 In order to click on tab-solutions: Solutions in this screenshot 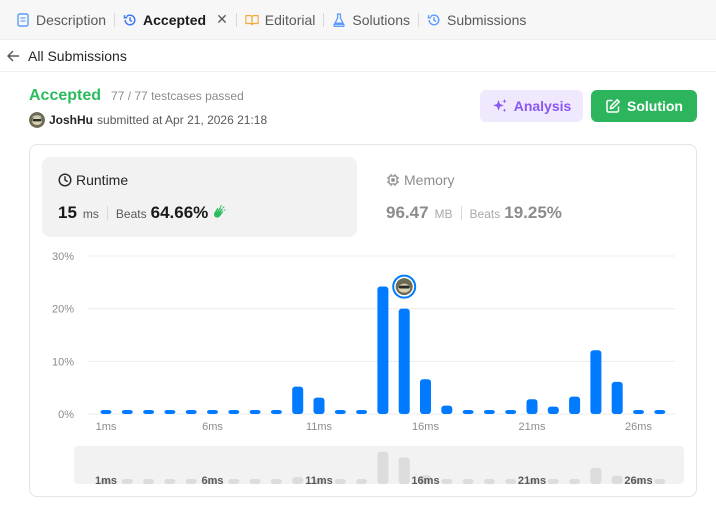, I will do `click(371, 20)`.